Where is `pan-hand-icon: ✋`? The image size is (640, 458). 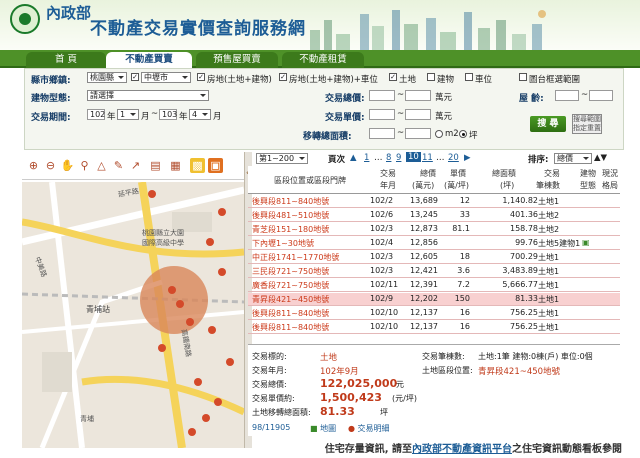
pan-hand-icon: ✋ is located at coordinates (67, 165).